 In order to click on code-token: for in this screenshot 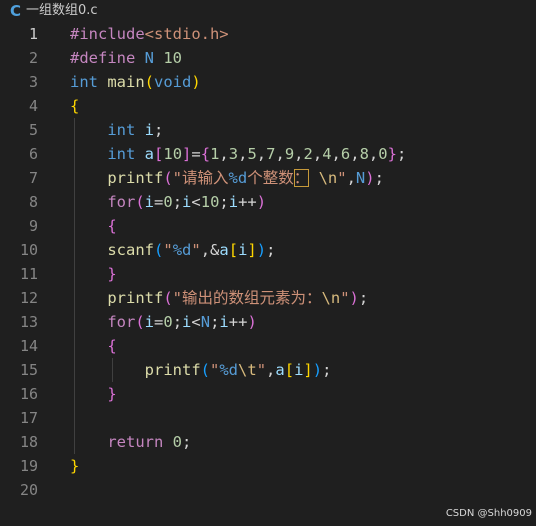, I will do `click(103, 322)`.